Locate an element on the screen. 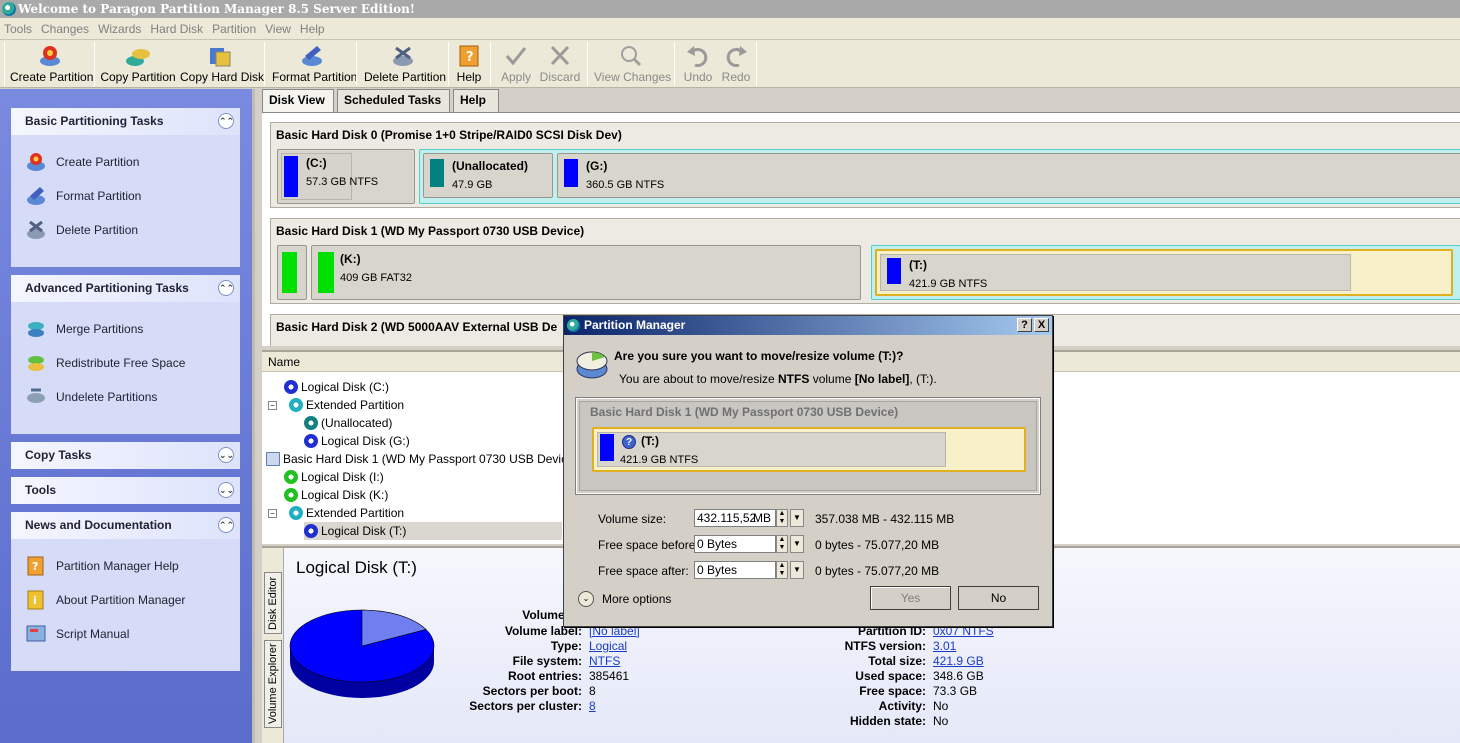  expand-chevron-icon: ⌄ is located at coordinates (586, 599).